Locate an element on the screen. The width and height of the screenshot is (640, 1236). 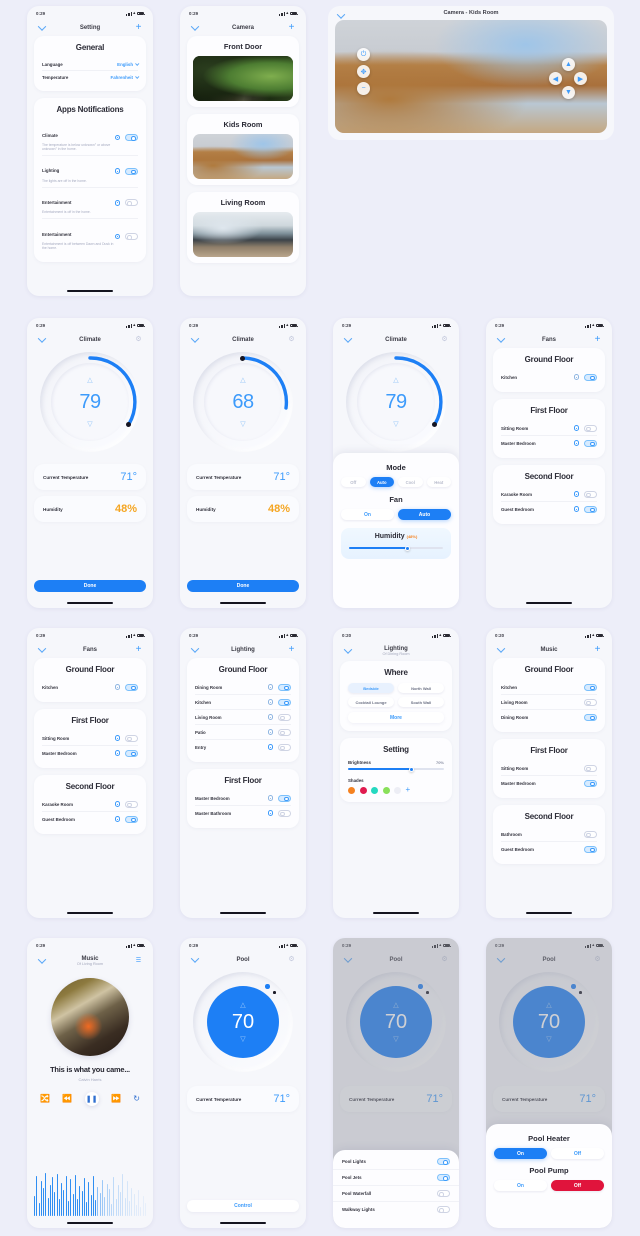
camera-card: Front Door is located at coordinates (243, 71).